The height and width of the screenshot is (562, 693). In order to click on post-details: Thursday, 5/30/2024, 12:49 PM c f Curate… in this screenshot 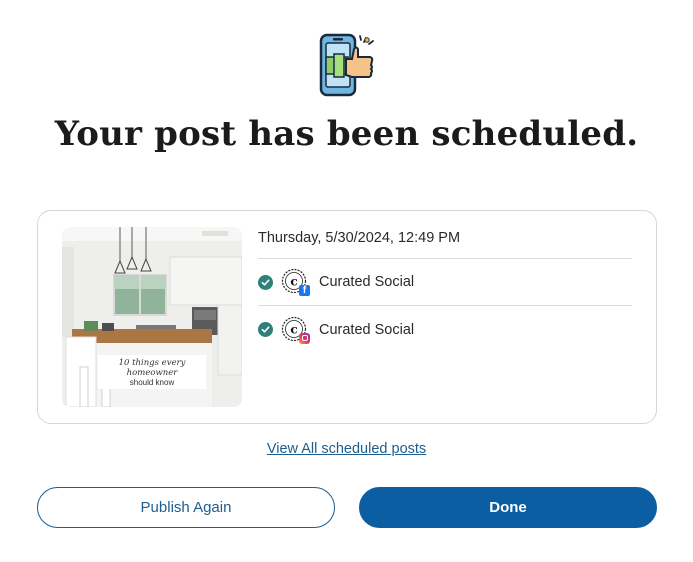, I will do `click(445, 290)`.